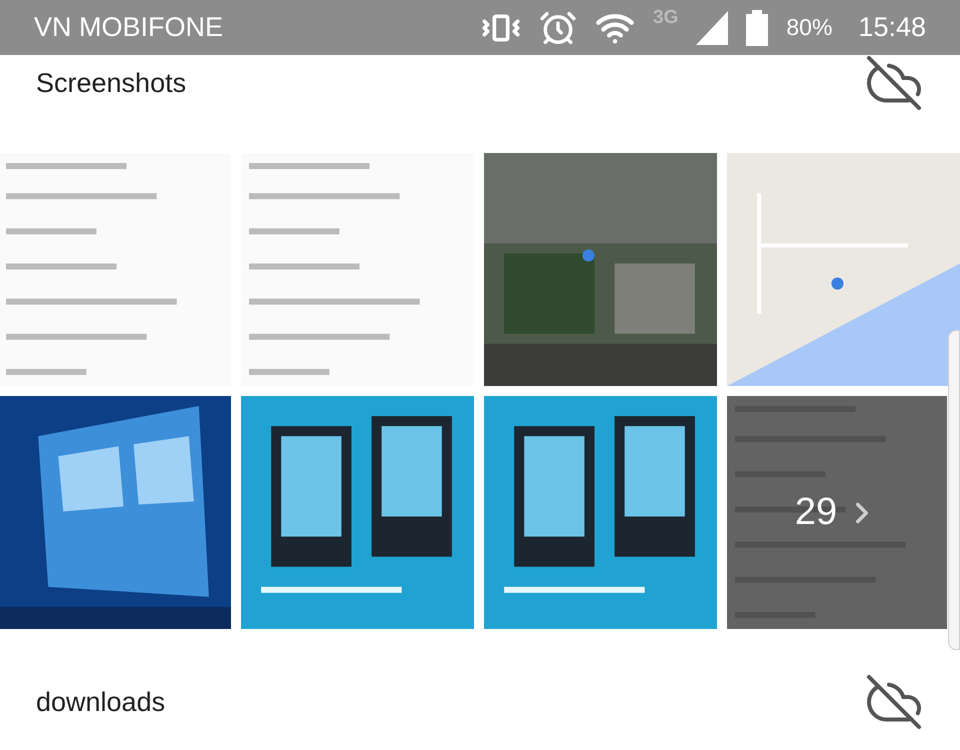 This screenshot has width=960, height=750. Describe the element at coordinates (809, 27) in the screenshot. I see `battery-percent: 80%` at that location.